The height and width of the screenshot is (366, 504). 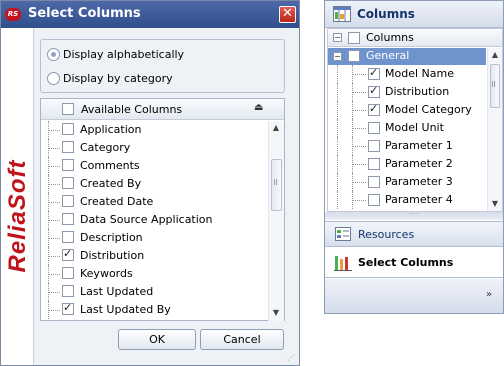 I want to click on panel-splitter: ·····, so click(x=414, y=216).